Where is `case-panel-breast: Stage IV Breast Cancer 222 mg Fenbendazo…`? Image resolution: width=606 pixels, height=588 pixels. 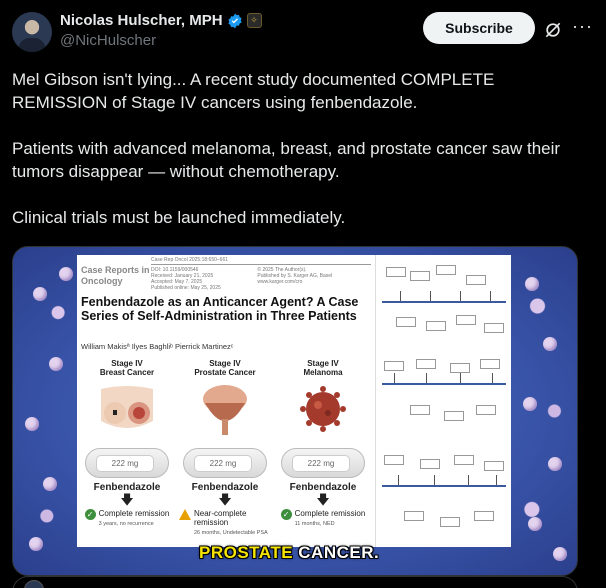
case-panel-breast: Stage IV Breast Cancer 222 mg Fenbendazo… is located at coordinates (127, 453).